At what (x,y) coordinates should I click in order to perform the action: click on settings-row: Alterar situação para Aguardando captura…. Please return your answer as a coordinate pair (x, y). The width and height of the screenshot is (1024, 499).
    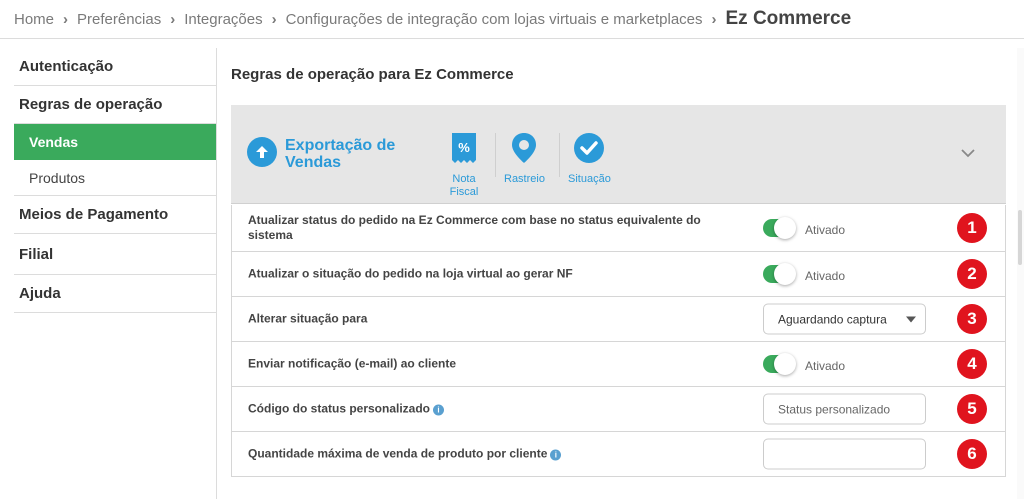
    Looking at the image, I should click on (618, 319).